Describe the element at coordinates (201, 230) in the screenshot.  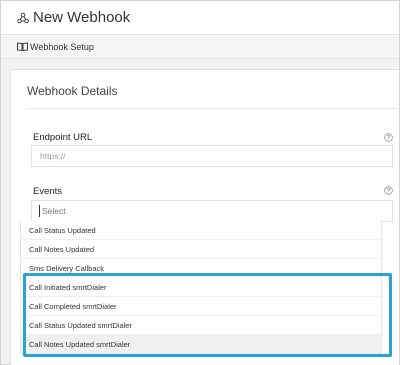
I see `dropdown-option: Call Status Updated` at that location.